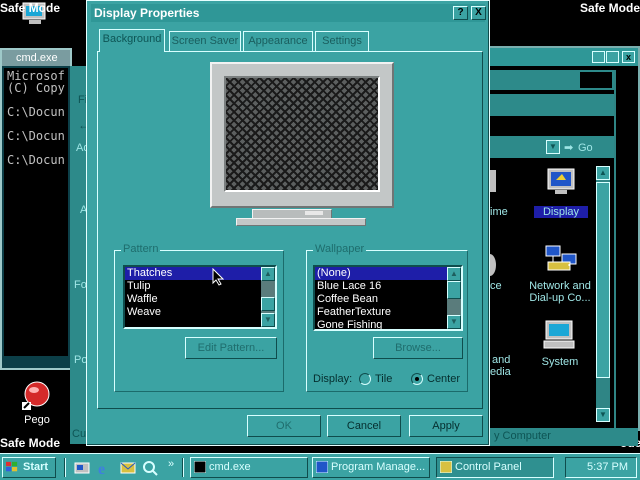 This screenshot has height=480, width=640. I want to click on display-mode-label: Display:, so click(333, 379).